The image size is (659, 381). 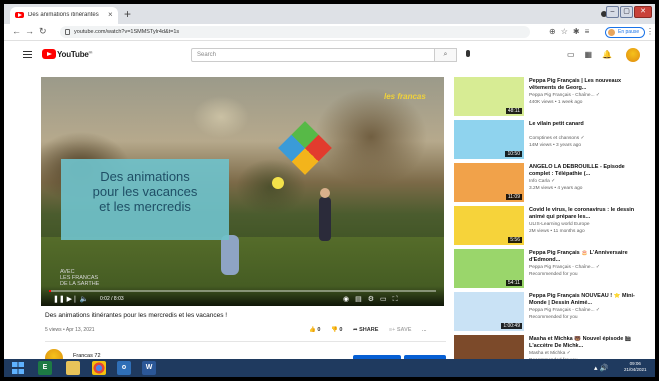 I want to click on forward-arrow-icon: →, so click(x=29, y=31).